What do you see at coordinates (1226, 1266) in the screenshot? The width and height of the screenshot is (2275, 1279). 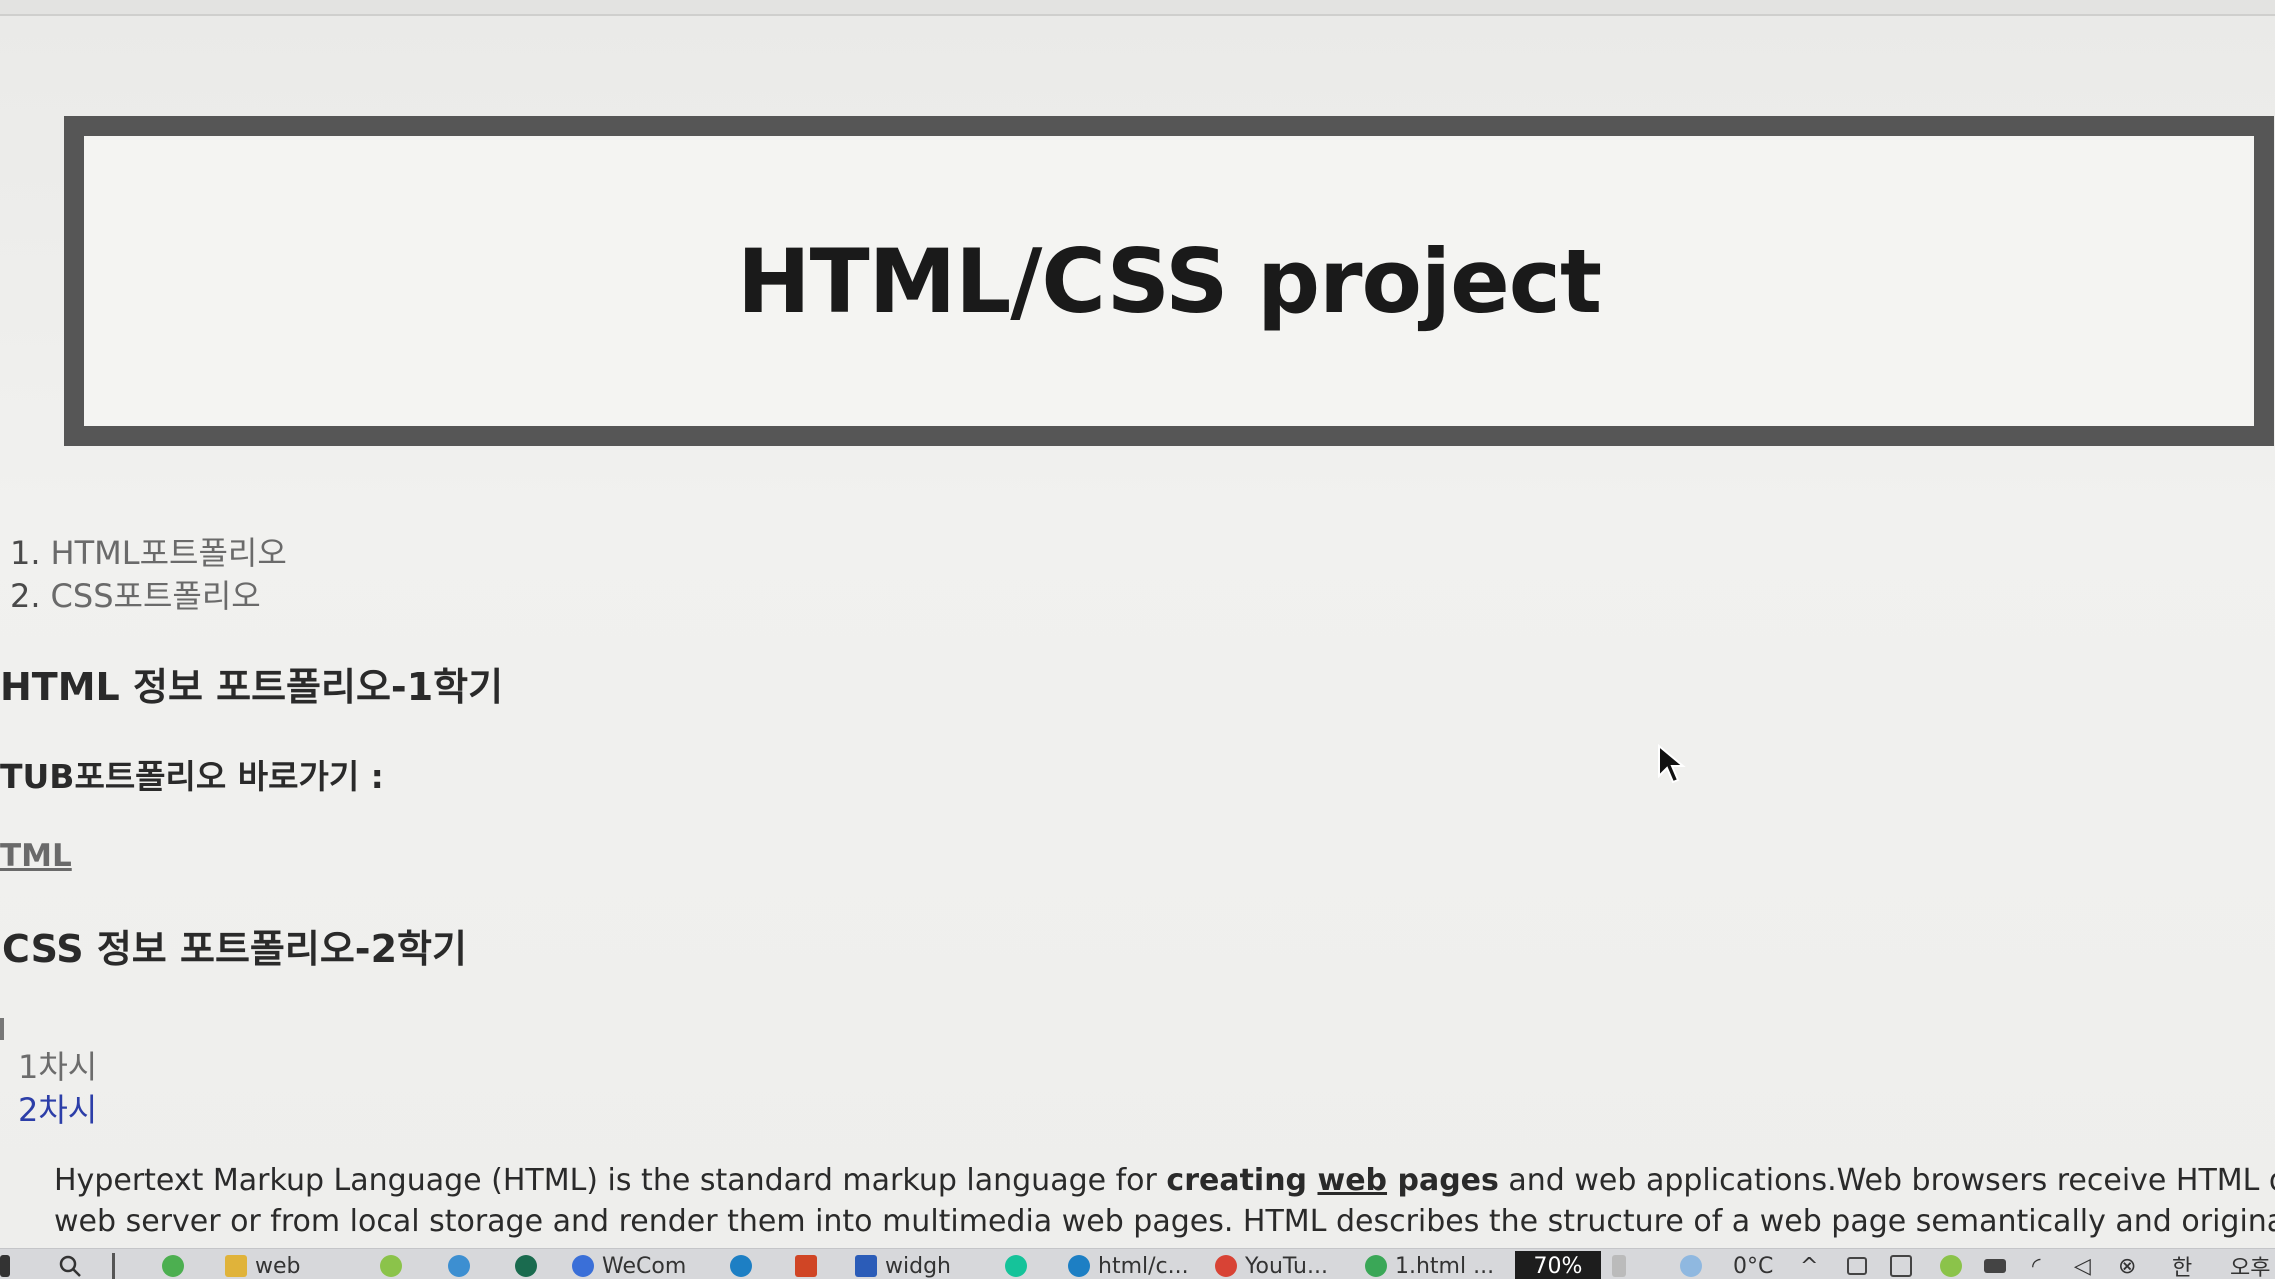 I see `chrome-icon` at bounding box center [1226, 1266].